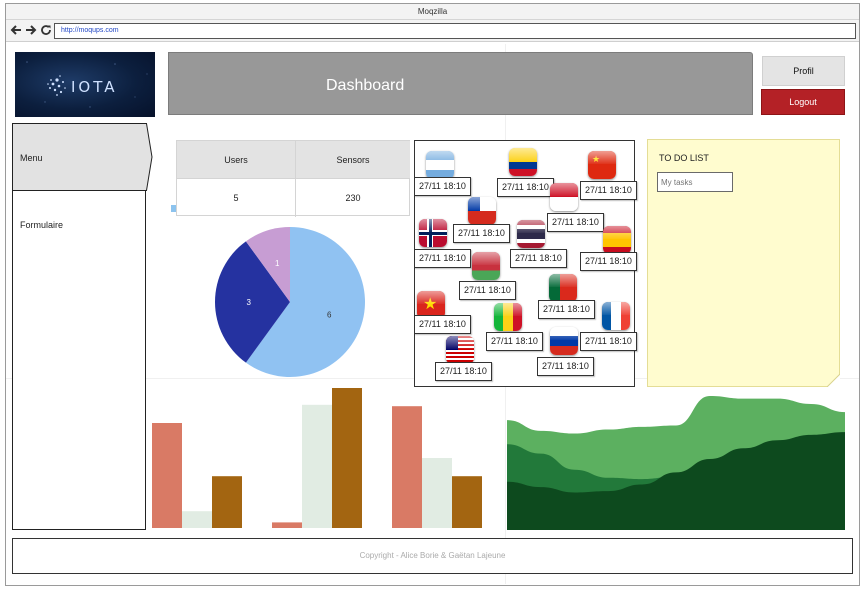 This screenshot has height=591, width=864. What do you see at coordinates (236, 160) in the screenshot?
I see `users-header: Users` at bounding box center [236, 160].